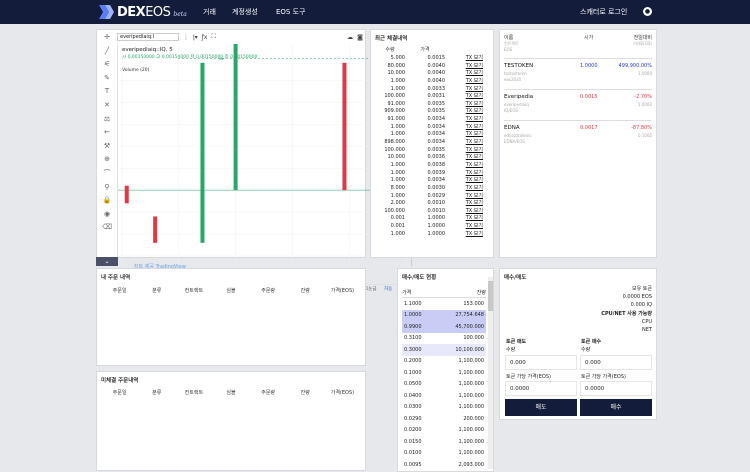  What do you see at coordinates (107, 91) in the screenshot?
I see `text-icon: T` at bounding box center [107, 91].